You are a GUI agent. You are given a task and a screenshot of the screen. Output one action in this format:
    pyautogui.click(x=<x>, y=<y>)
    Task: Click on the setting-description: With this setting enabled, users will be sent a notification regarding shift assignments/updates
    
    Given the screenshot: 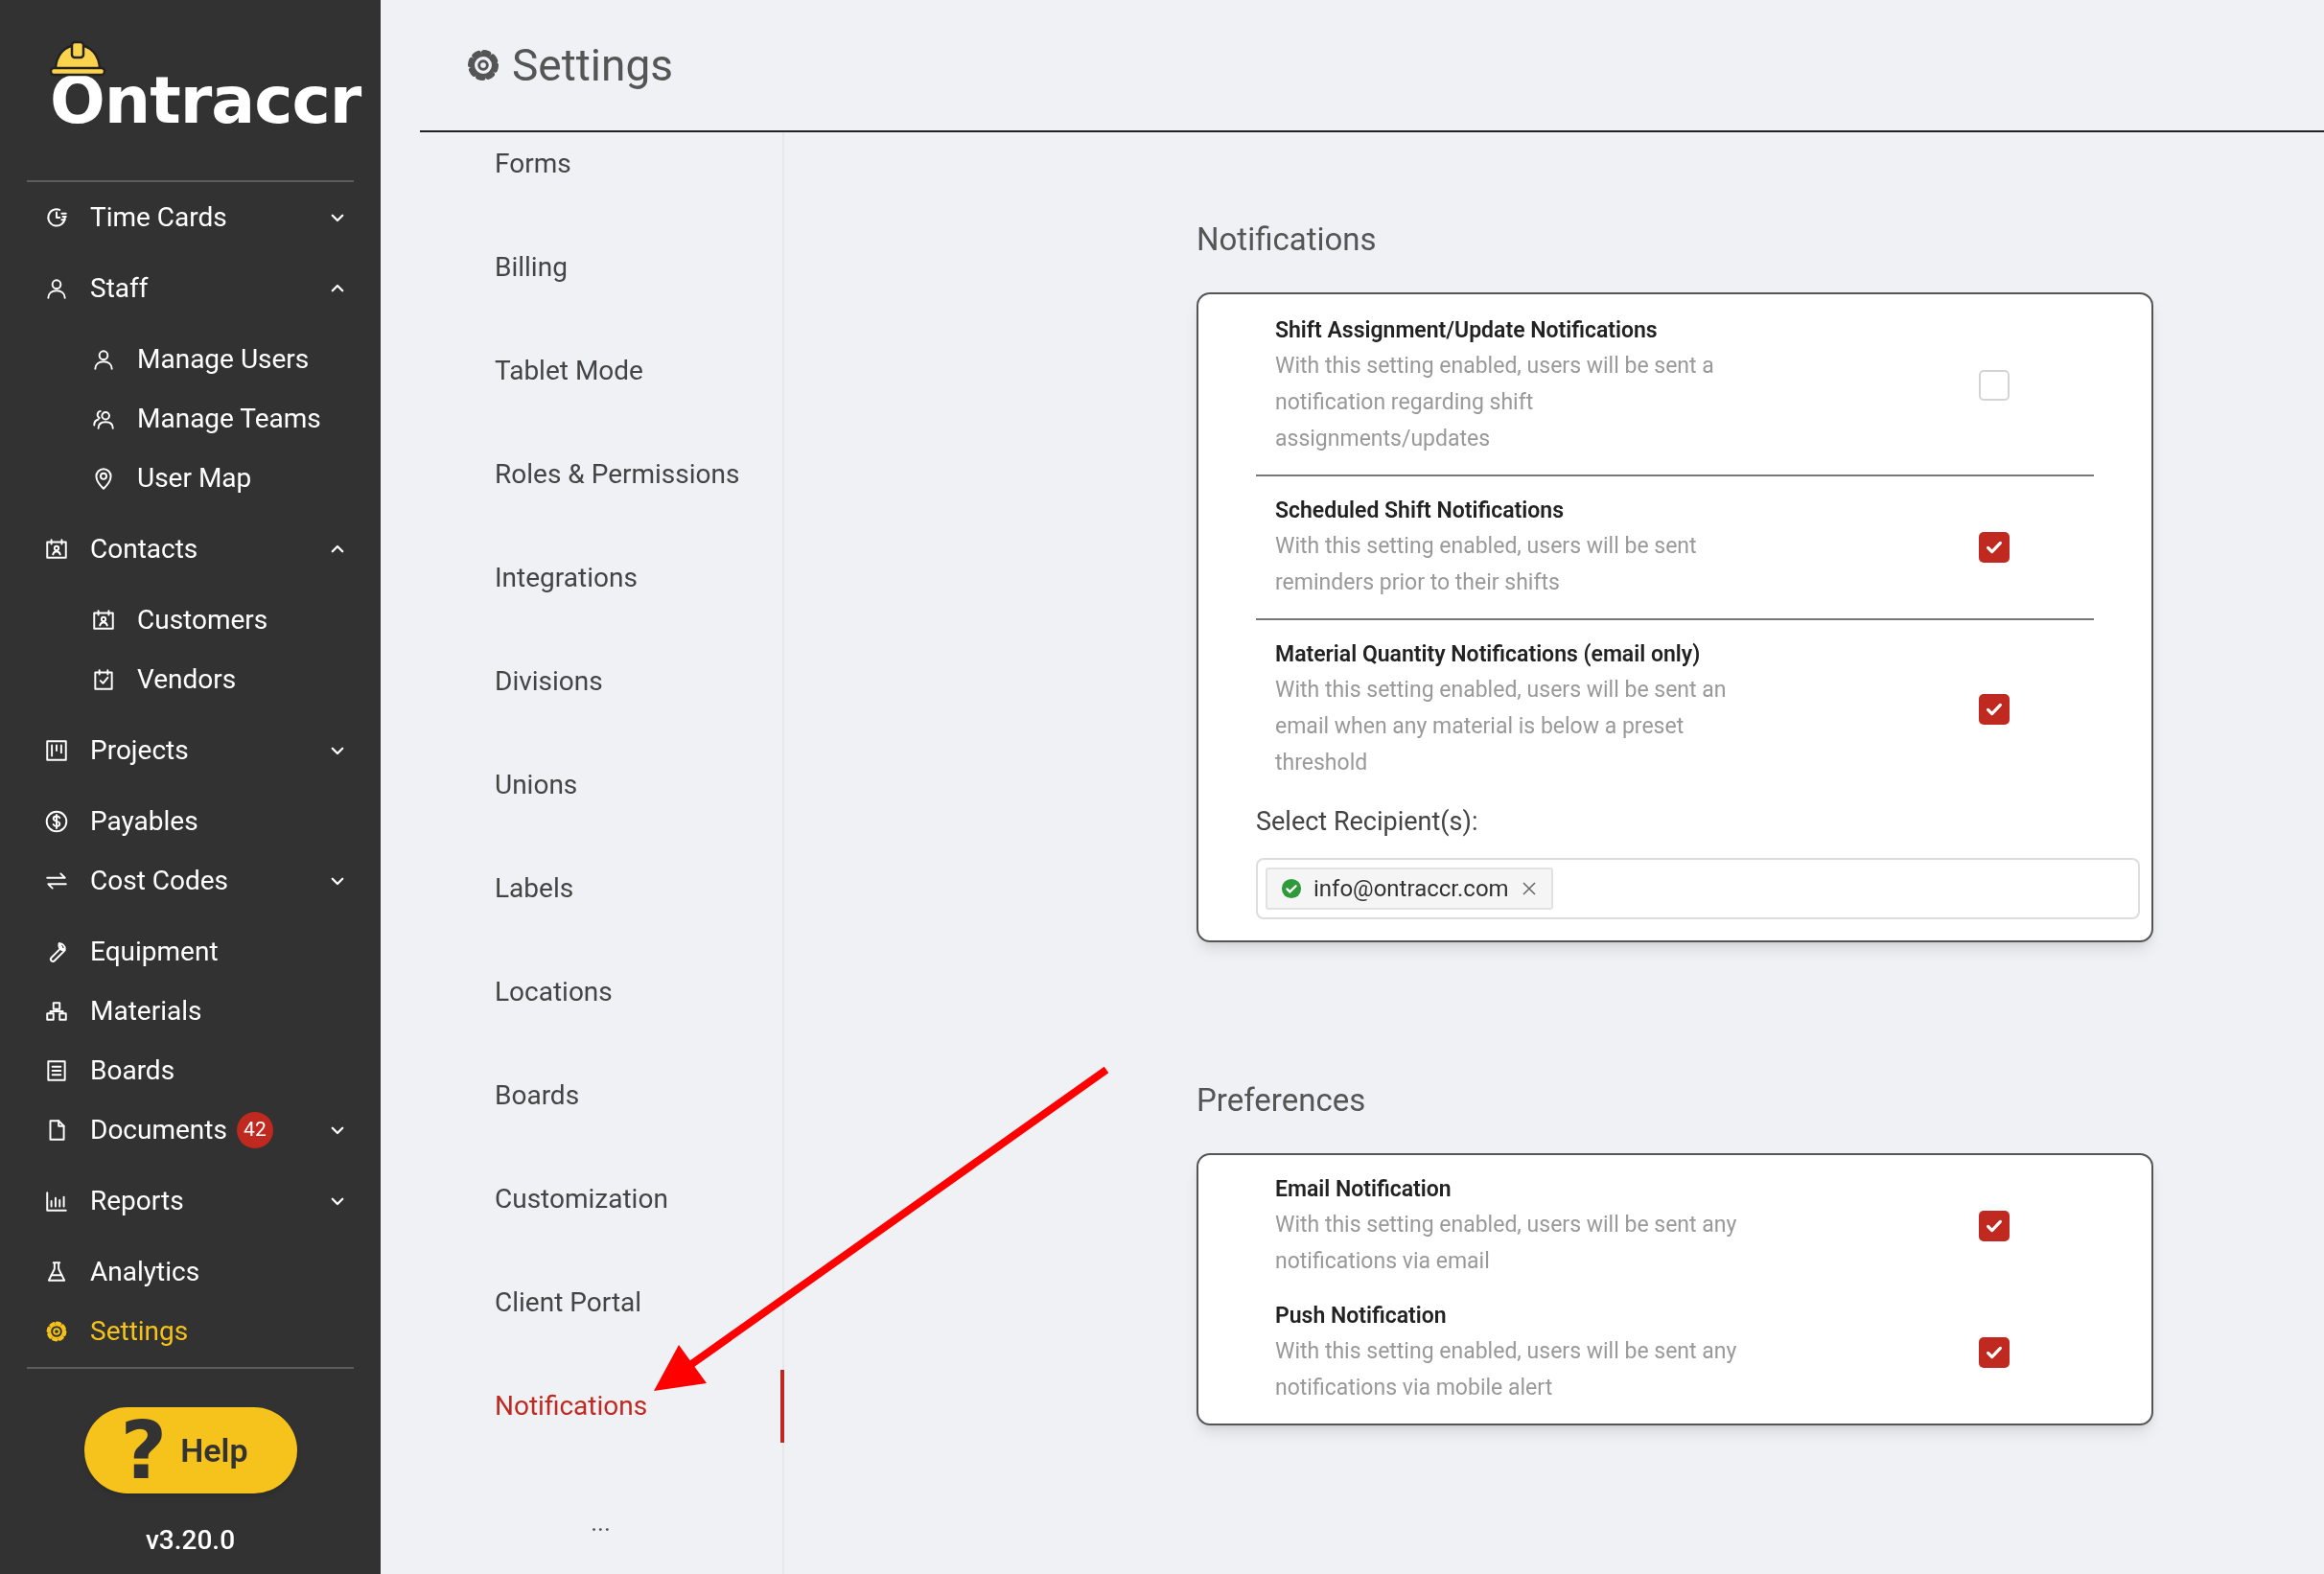 What is the action you would take?
    pyautogui.click(x=1495, y=402)
    